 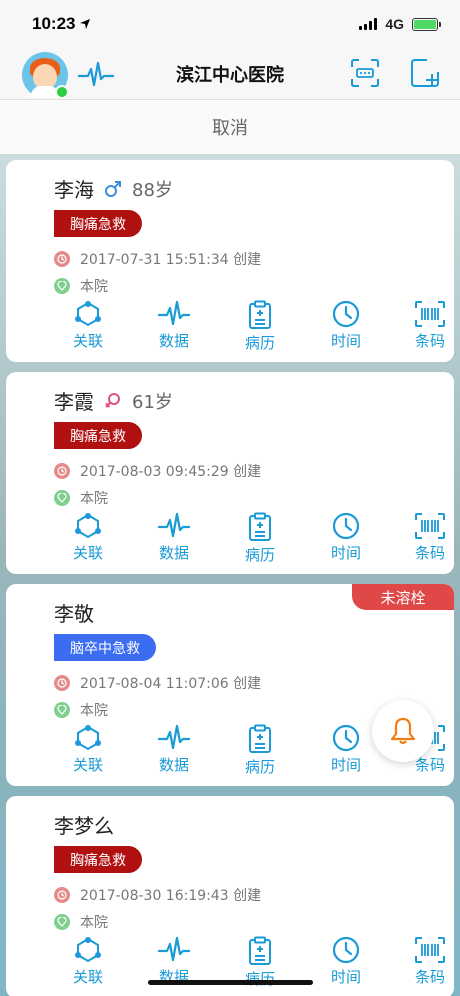 What do you see at coordinates (230, 127) in the screenshot?
I see `cancel-button: 取消` at bounding box center [230, 127].